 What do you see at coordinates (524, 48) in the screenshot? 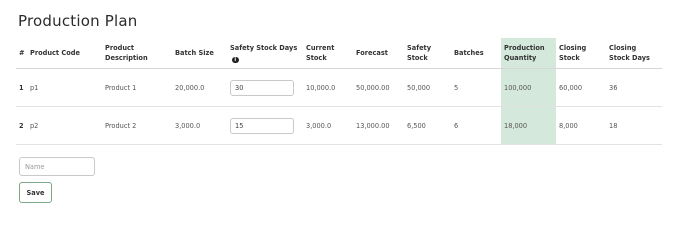
I see `header-production-quantity-line1: Production` at bounding box center [524, 48].